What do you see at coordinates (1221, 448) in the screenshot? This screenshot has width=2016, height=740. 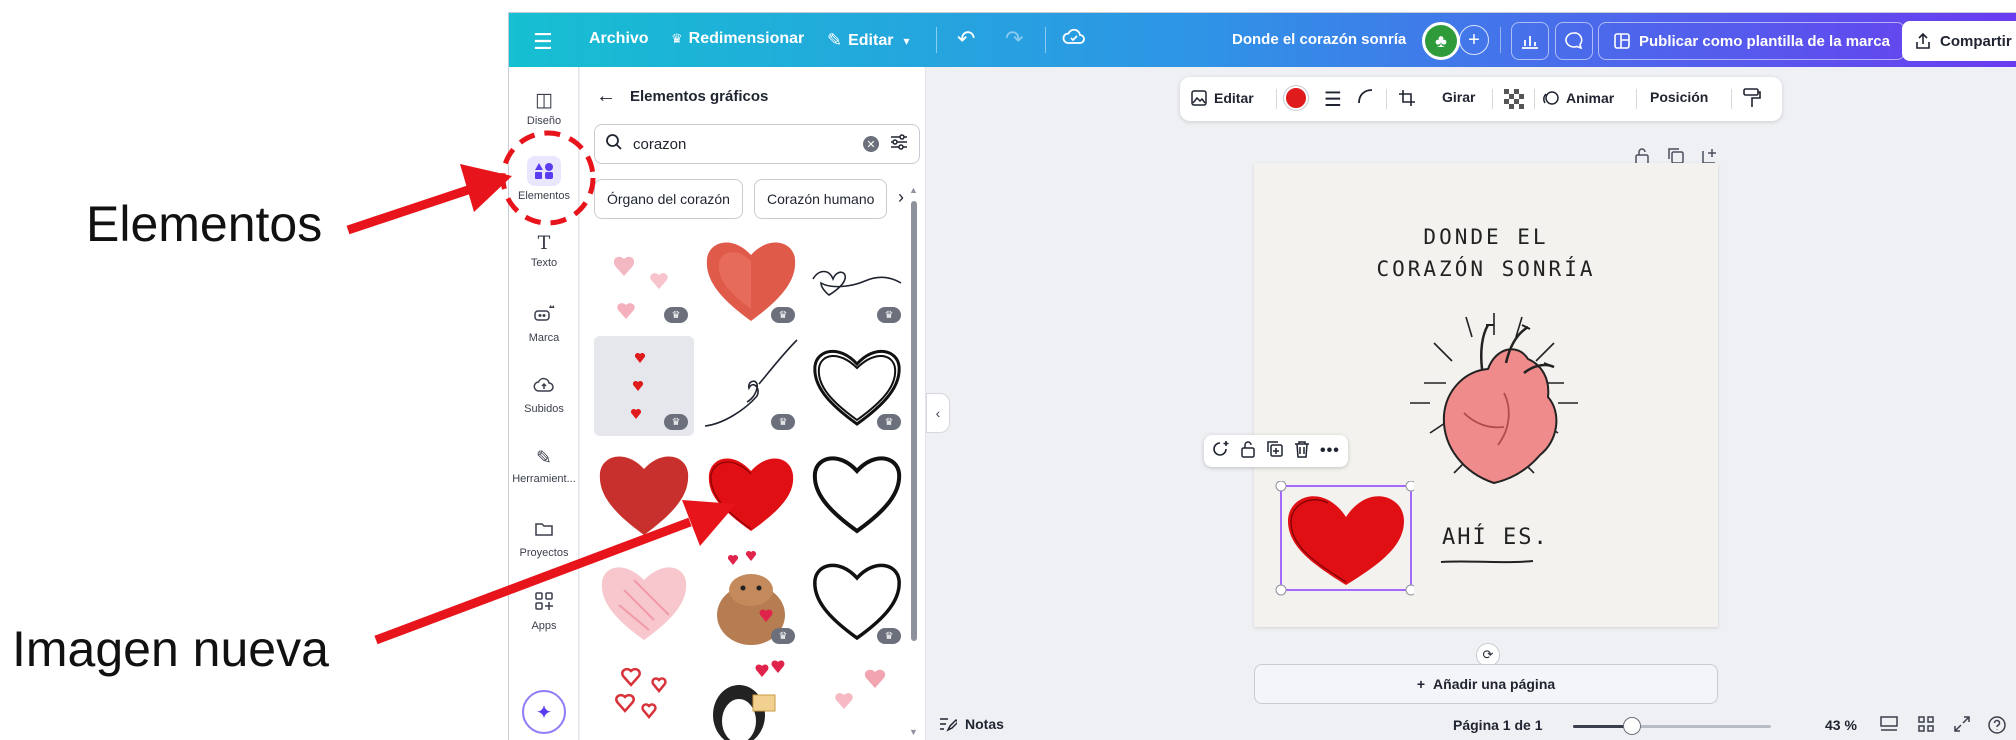 I see `speech-plus-glyph` at bounding box center [1221, 448].